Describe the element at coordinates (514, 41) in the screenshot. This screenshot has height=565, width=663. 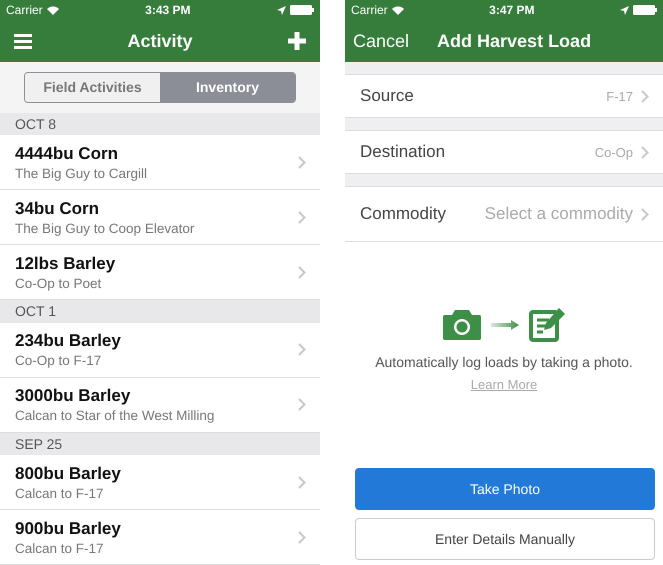
I see `nav-title: Add Harvest Load` at that location.